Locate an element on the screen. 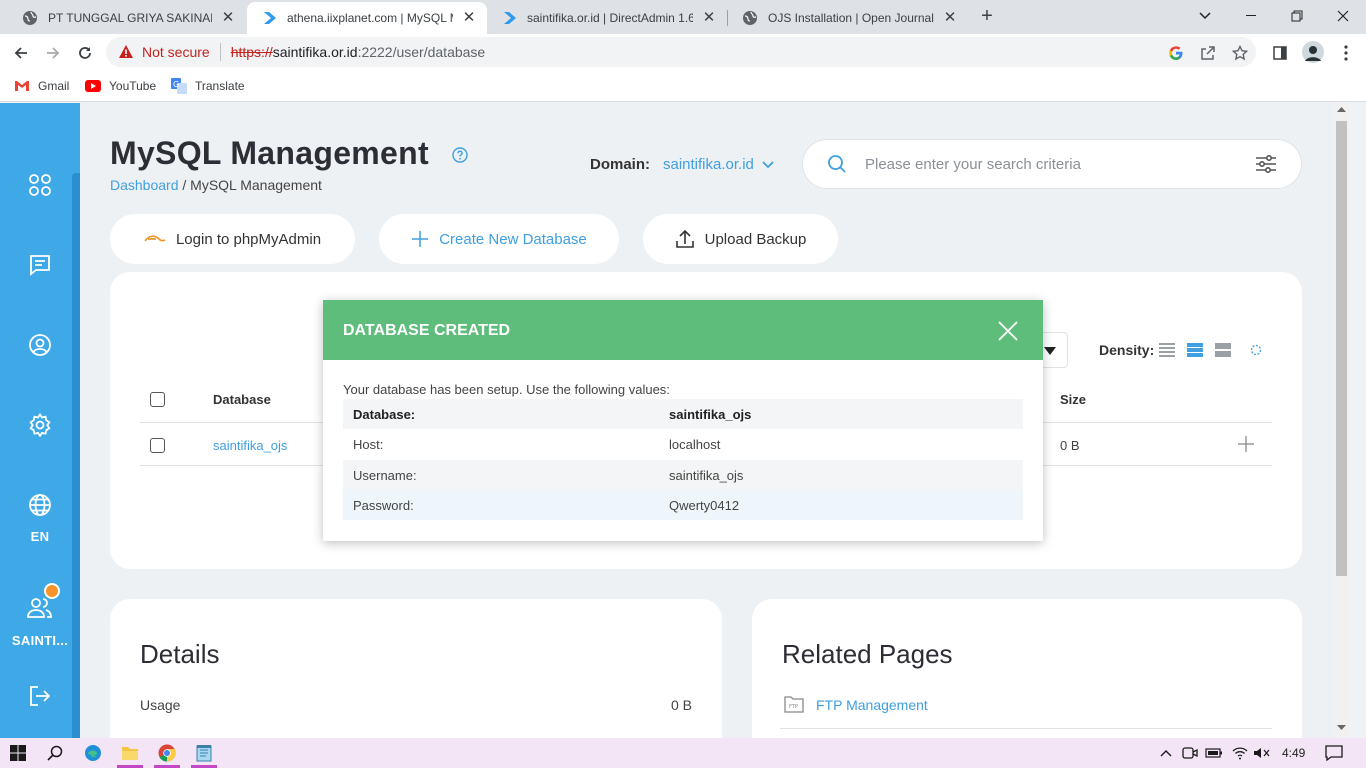  upload-backup-button: Upload Backup is located at coordinates (740, 239).